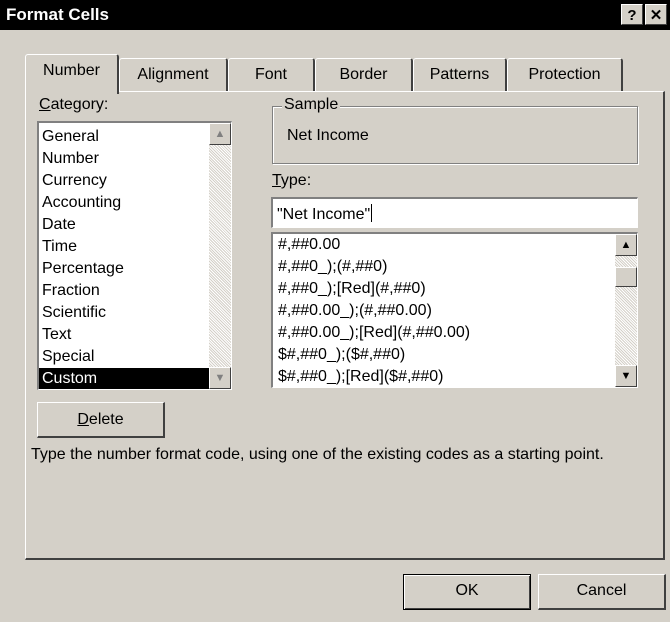 This screenshot has width=670, height=622. What do you see at coordinates (602, 592) in the screenshot?
I see `cancel-button: Cancel` at bounding box center [602, 592].